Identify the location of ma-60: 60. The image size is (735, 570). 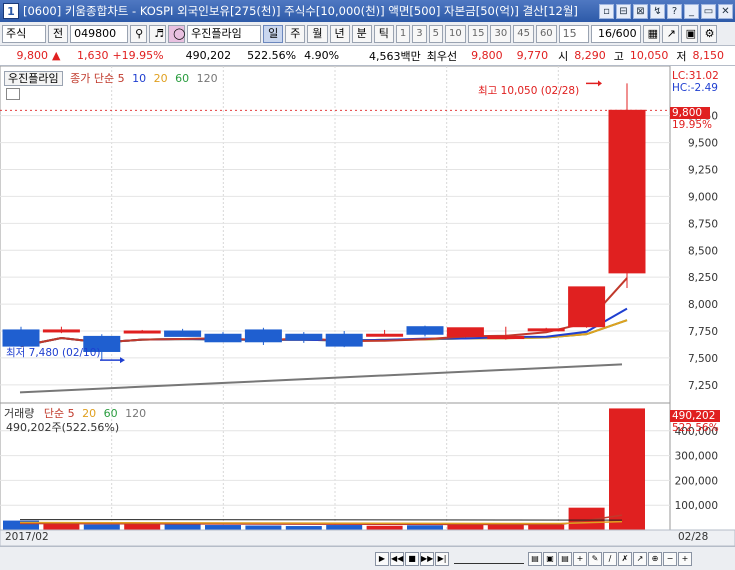
(182, 78).